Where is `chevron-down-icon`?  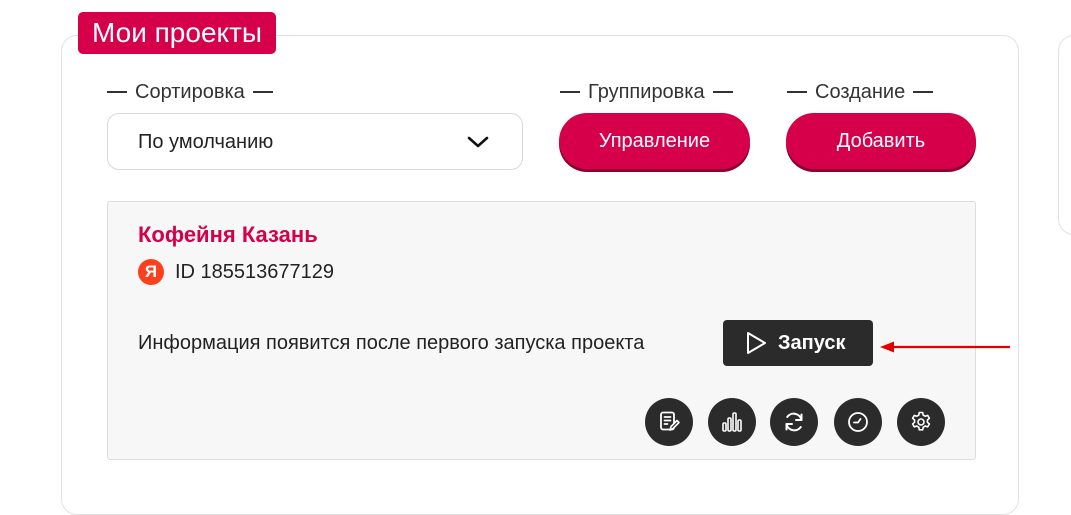
chevron-down-icon is located at coordinates (478, 142).